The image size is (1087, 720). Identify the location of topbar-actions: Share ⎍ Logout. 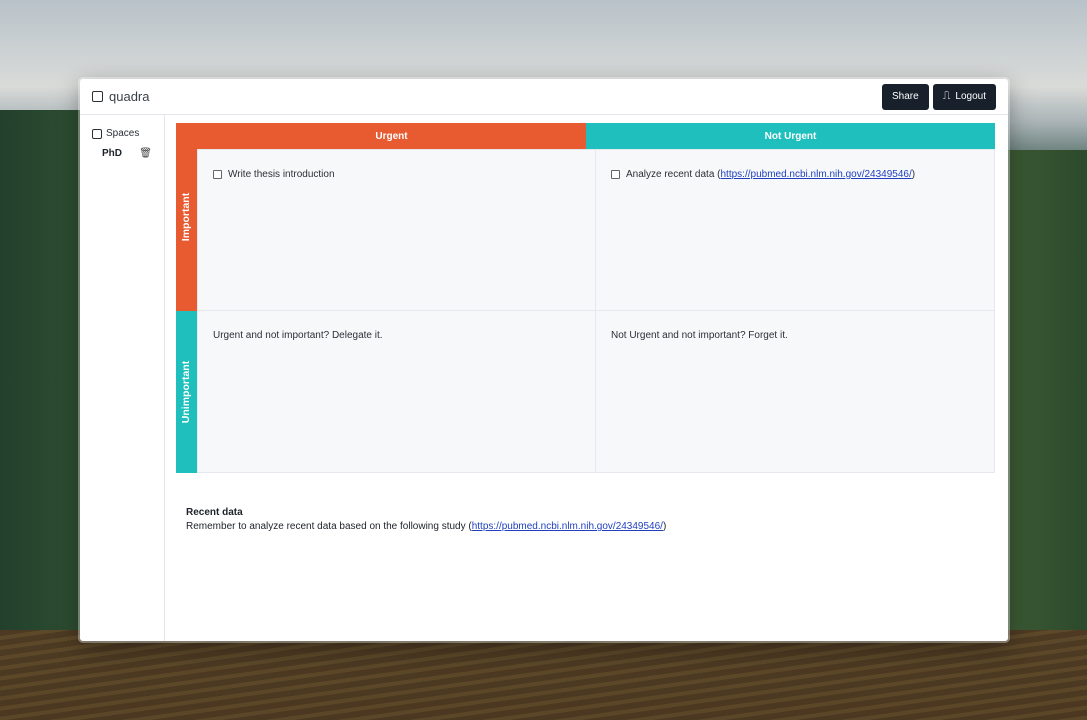
(939, 96).